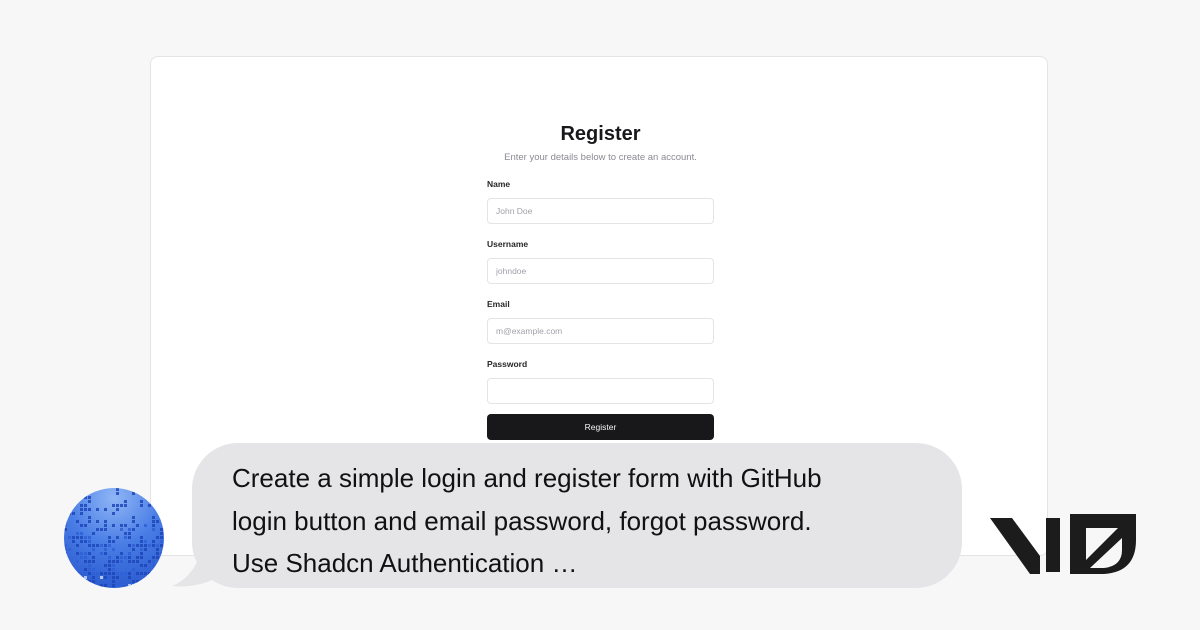 This screenshot has width=1200, height=630. I want to click on name-field-group: Name, so click(600, 201).